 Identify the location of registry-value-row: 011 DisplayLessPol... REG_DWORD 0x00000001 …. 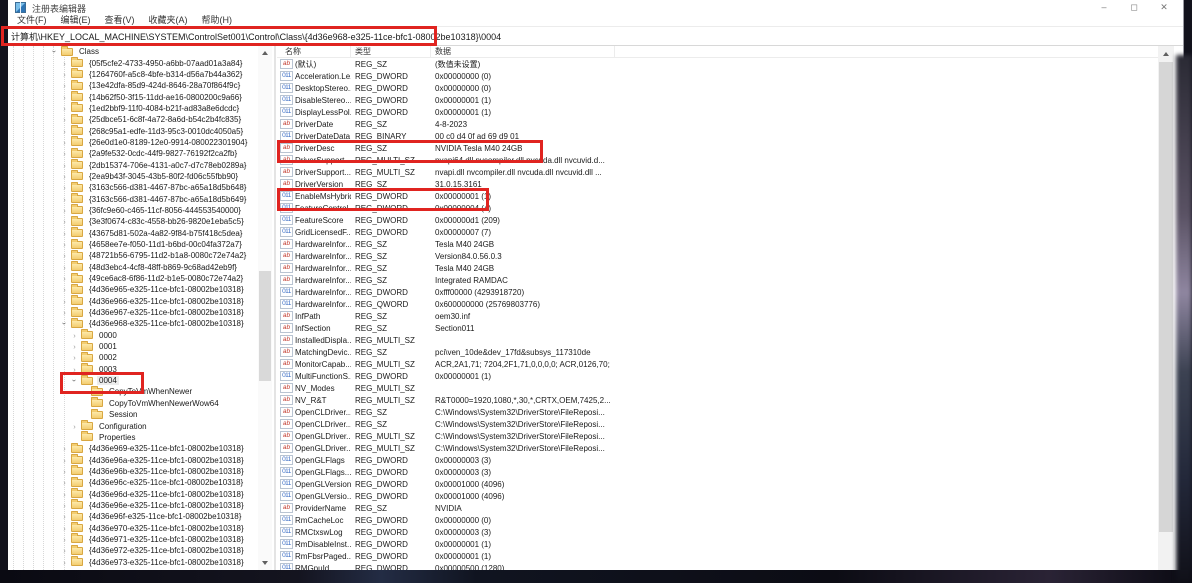
(717, 112).